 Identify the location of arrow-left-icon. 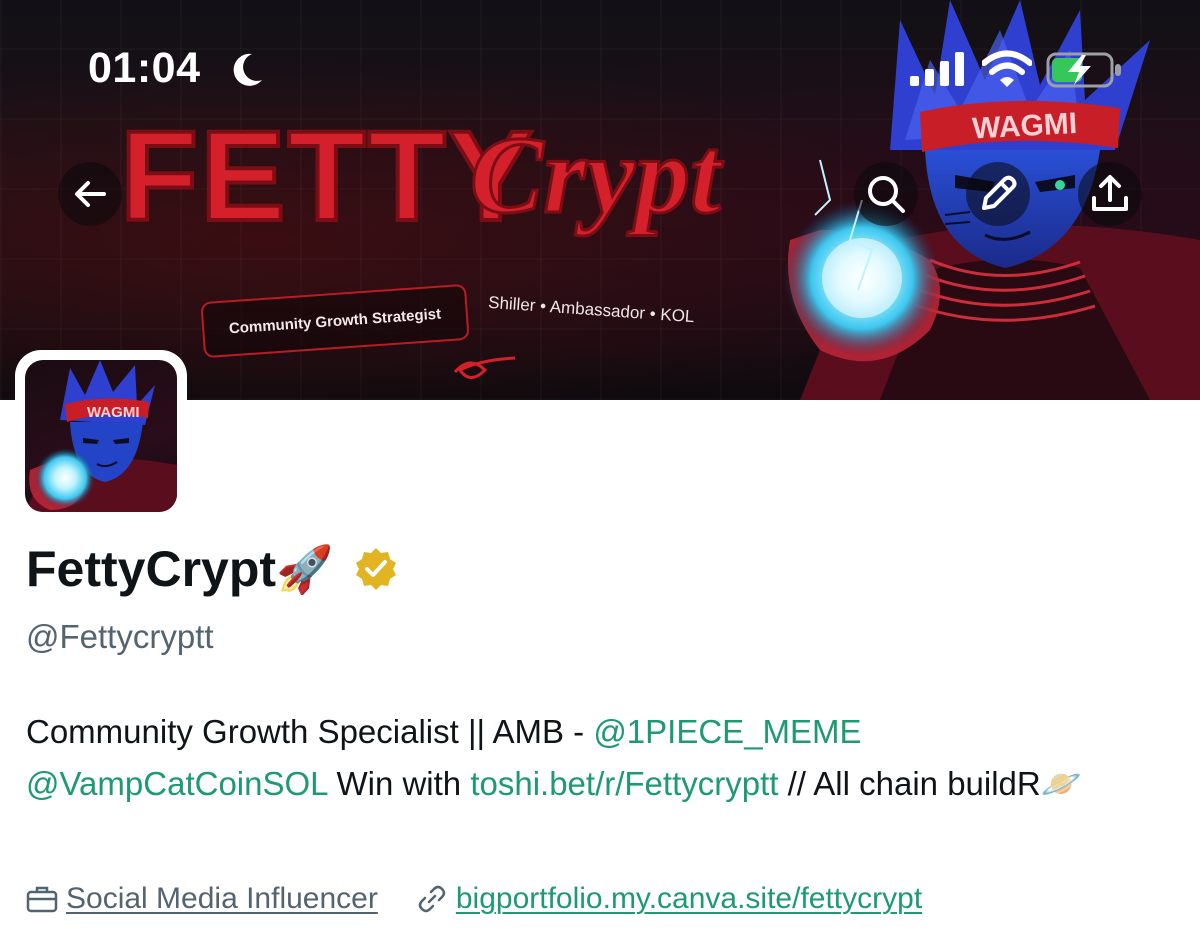
(90, 194).